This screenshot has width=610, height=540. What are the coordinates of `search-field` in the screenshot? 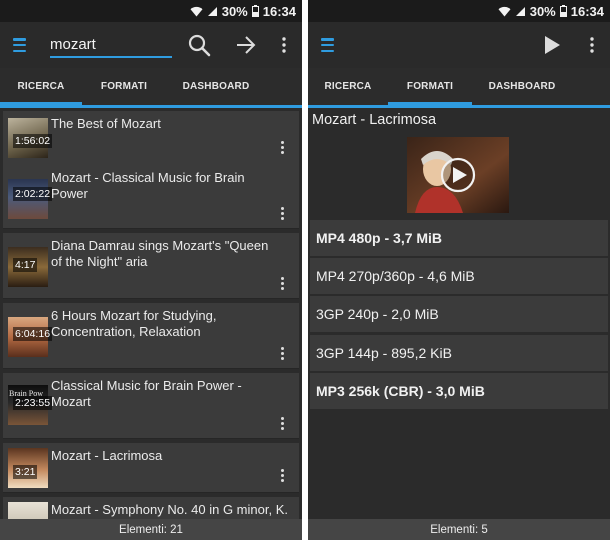 It's located at (111, 45).